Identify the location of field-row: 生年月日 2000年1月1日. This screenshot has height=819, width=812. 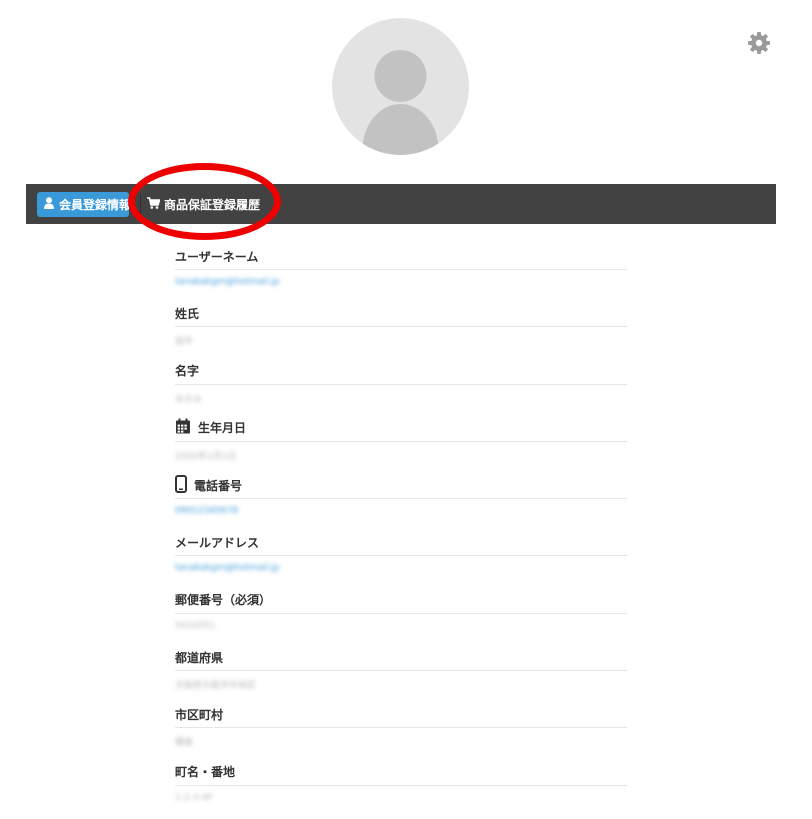
(401, 441).